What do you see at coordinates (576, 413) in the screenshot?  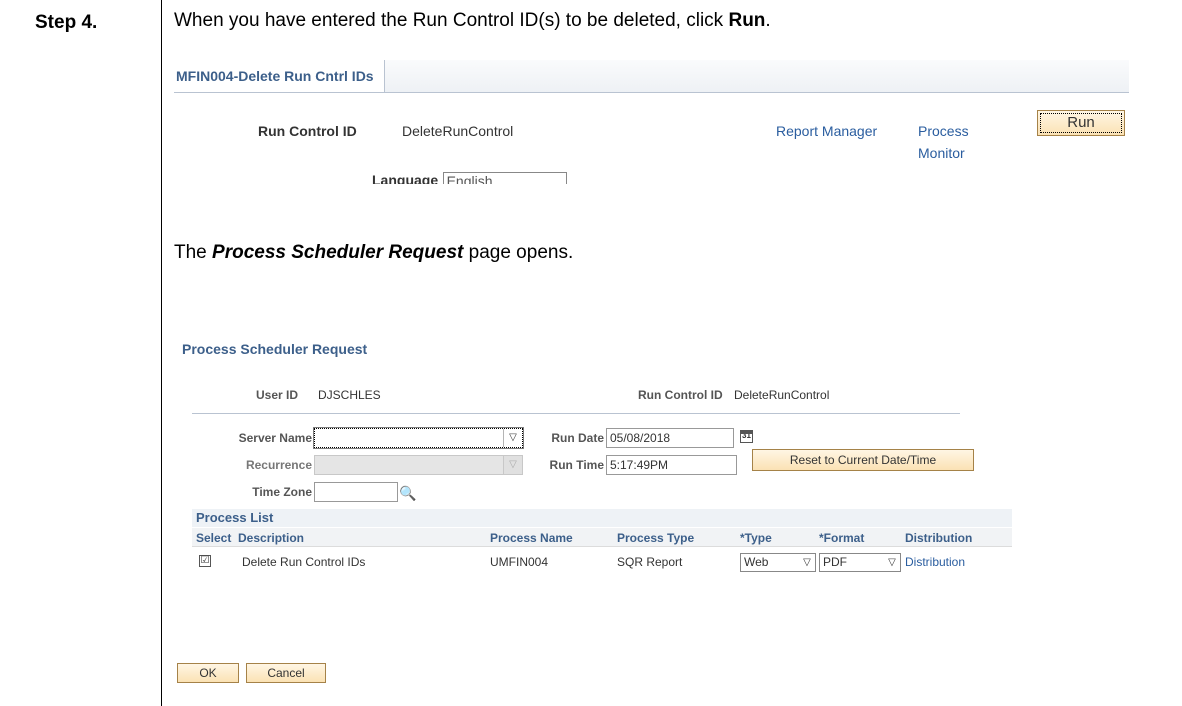 I see `header-divider` at bounding box center [576, 413].